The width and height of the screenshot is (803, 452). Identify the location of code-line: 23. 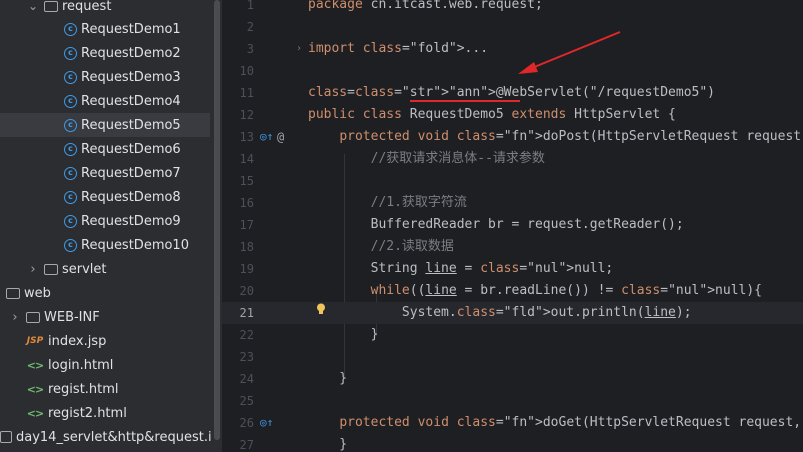
(512, 357).